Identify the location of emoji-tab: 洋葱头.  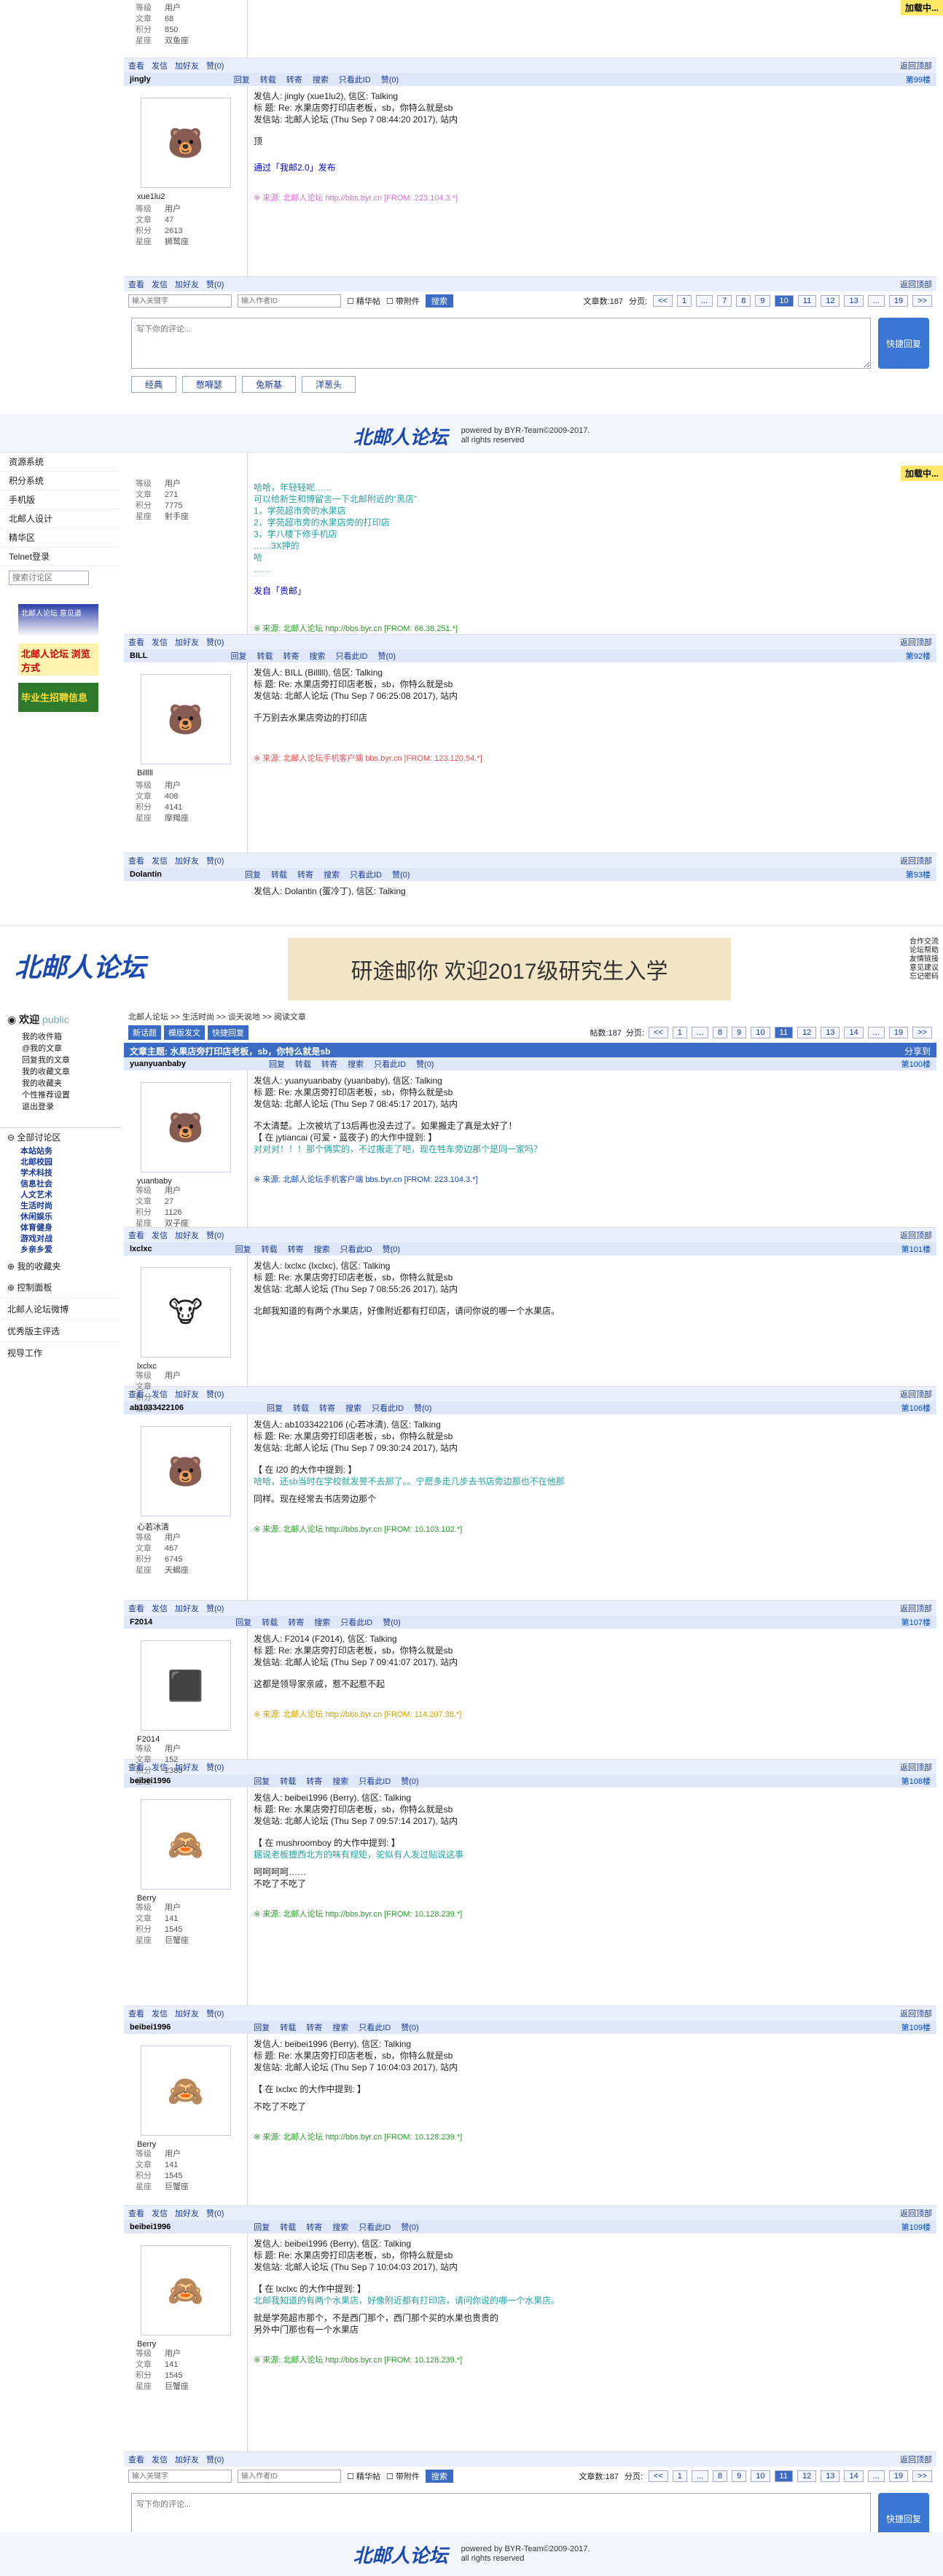
(329, 384).